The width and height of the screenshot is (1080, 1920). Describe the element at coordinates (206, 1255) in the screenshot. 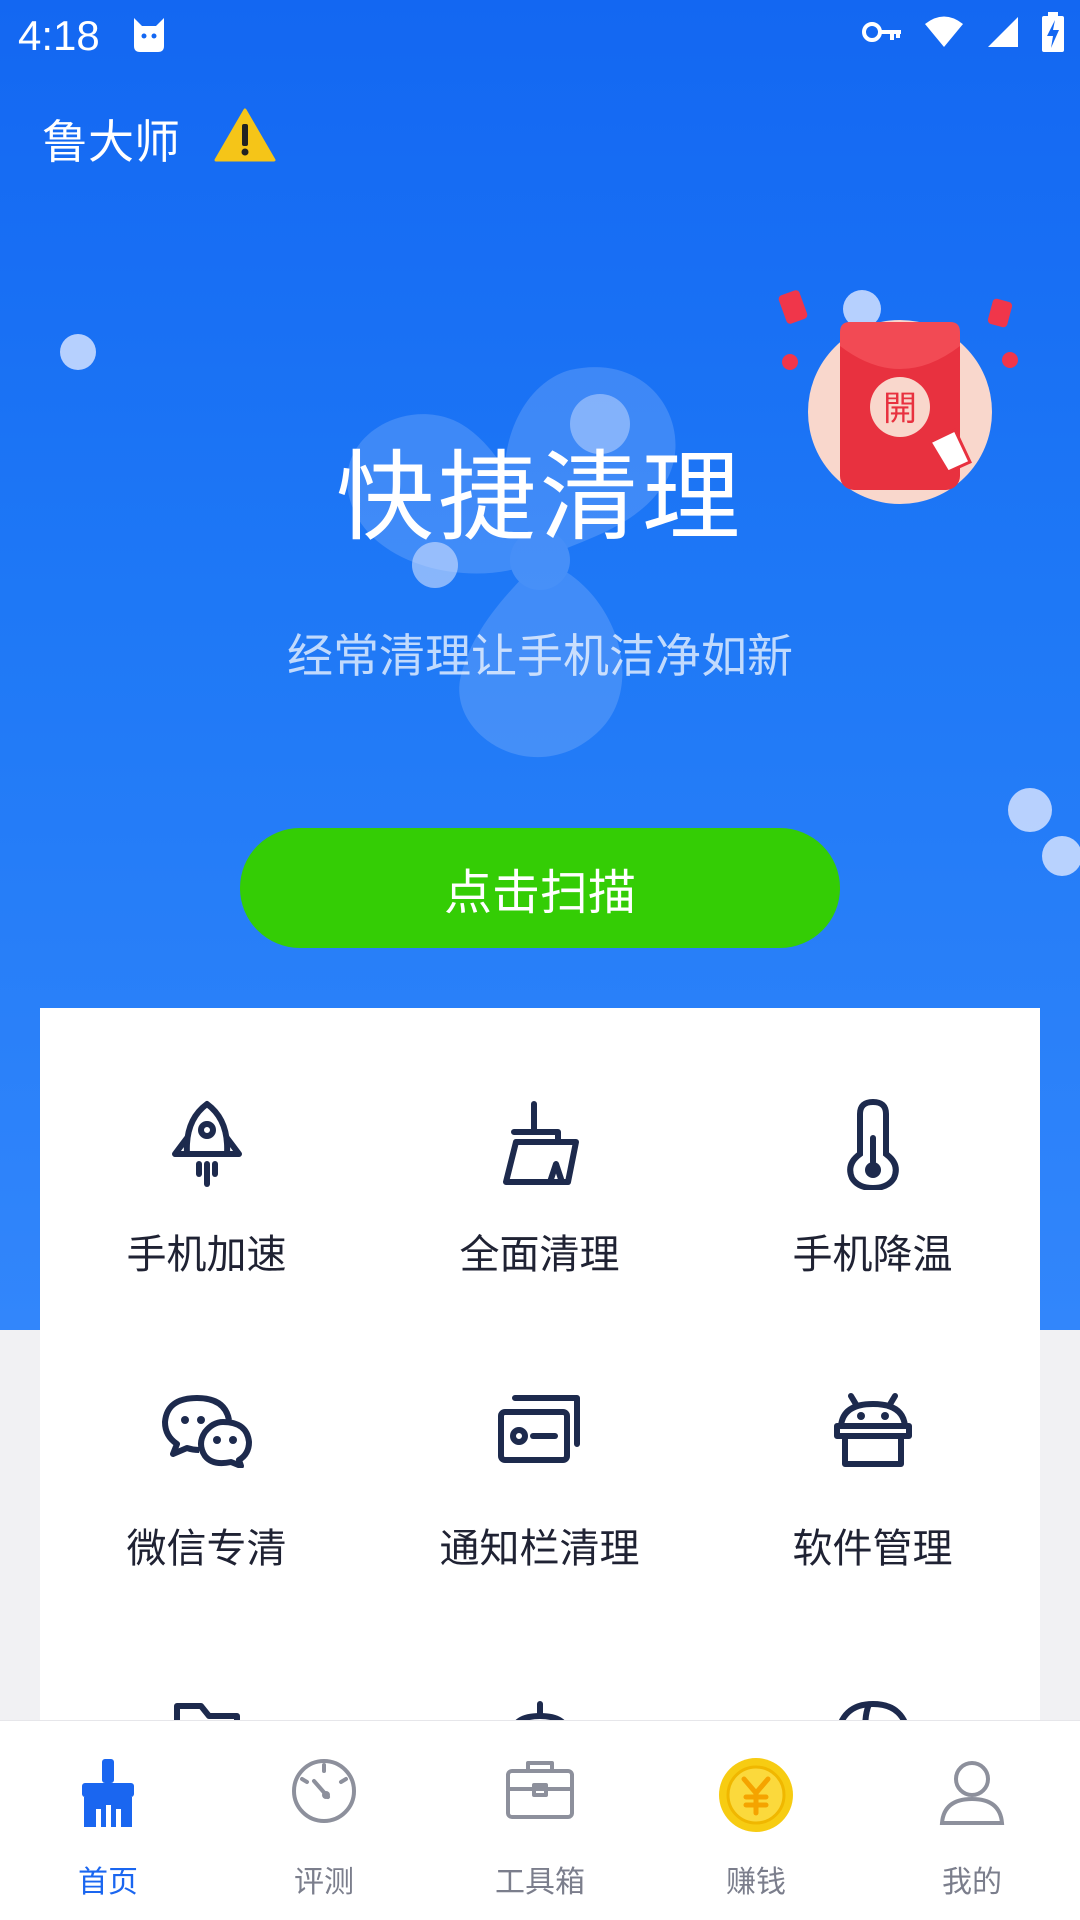

I see `tool-label: 手机加速` at that location.